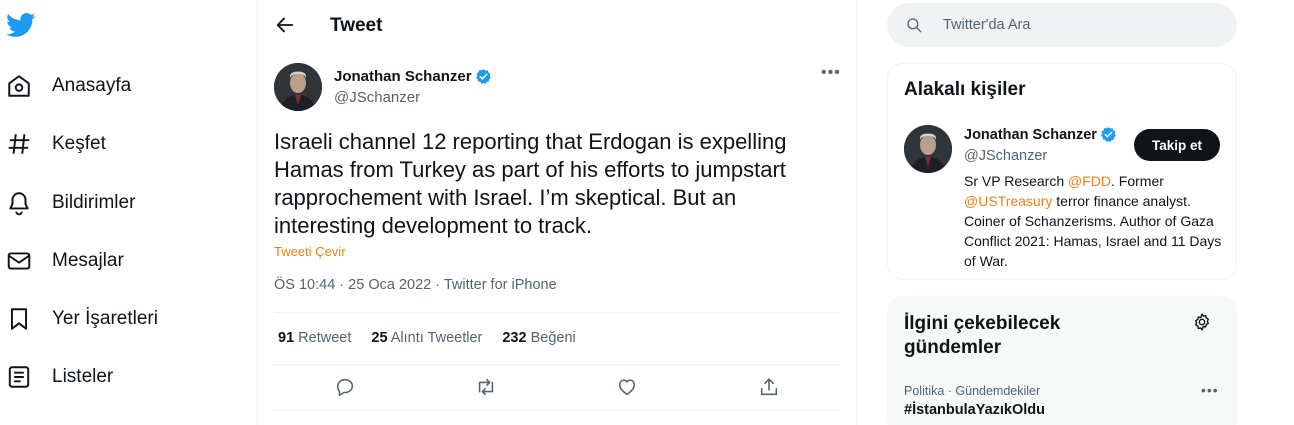  I want to click on tweet-stats: 91 Retweet 25 Alıntı Tweetler 232 Beğeni, so click(437, 338).